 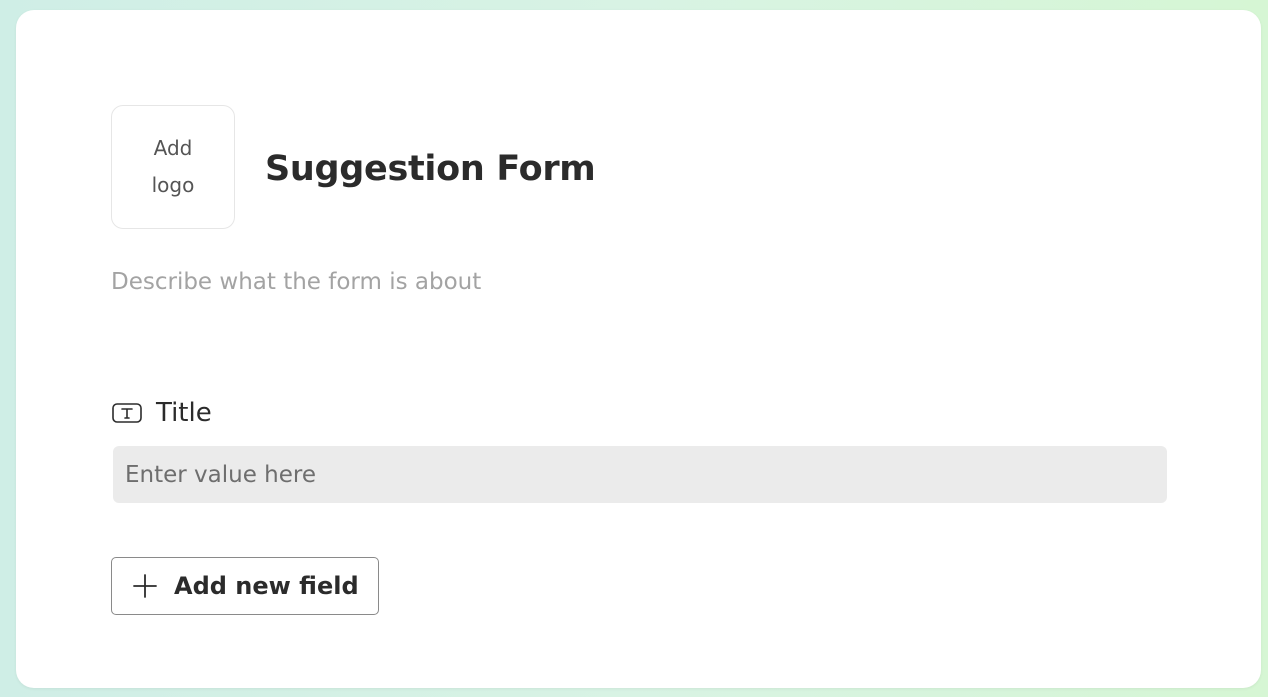 I want to click on title-input, so click(x=640, y=474).